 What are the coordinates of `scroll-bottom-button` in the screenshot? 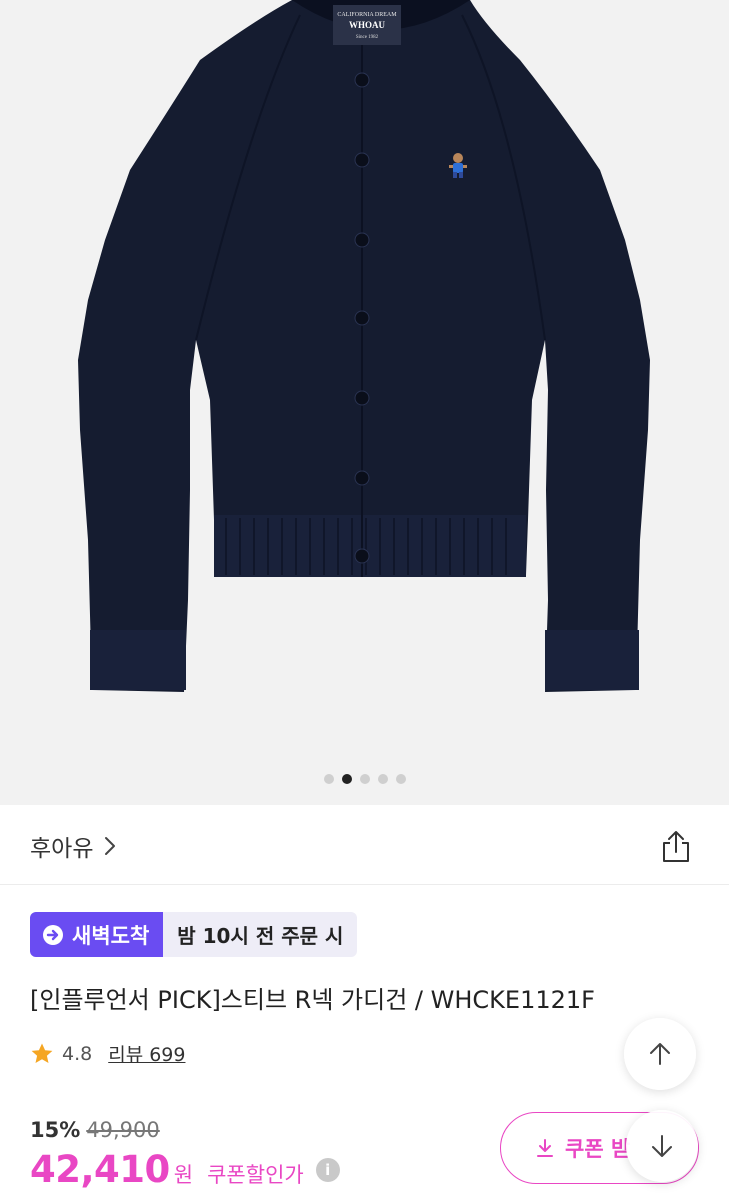 It's located at (662, 1146).